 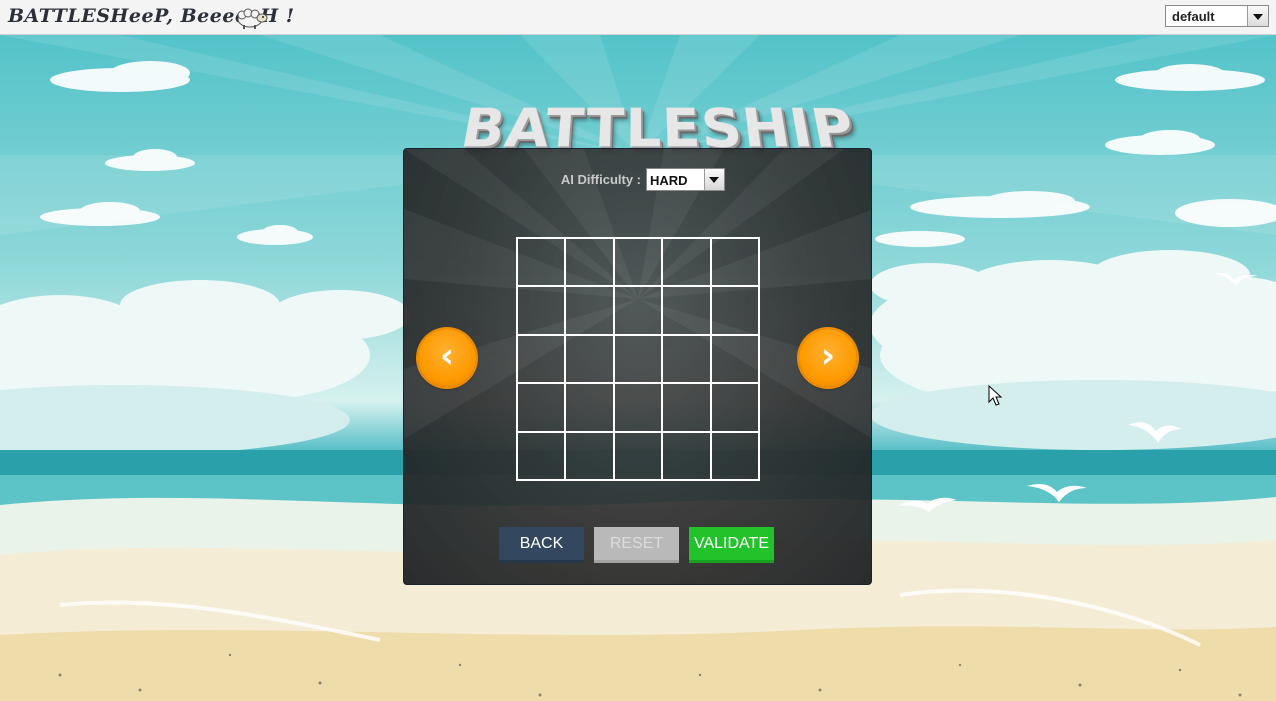 I want to click on back-button: BACK, so click(x=541, y=545).